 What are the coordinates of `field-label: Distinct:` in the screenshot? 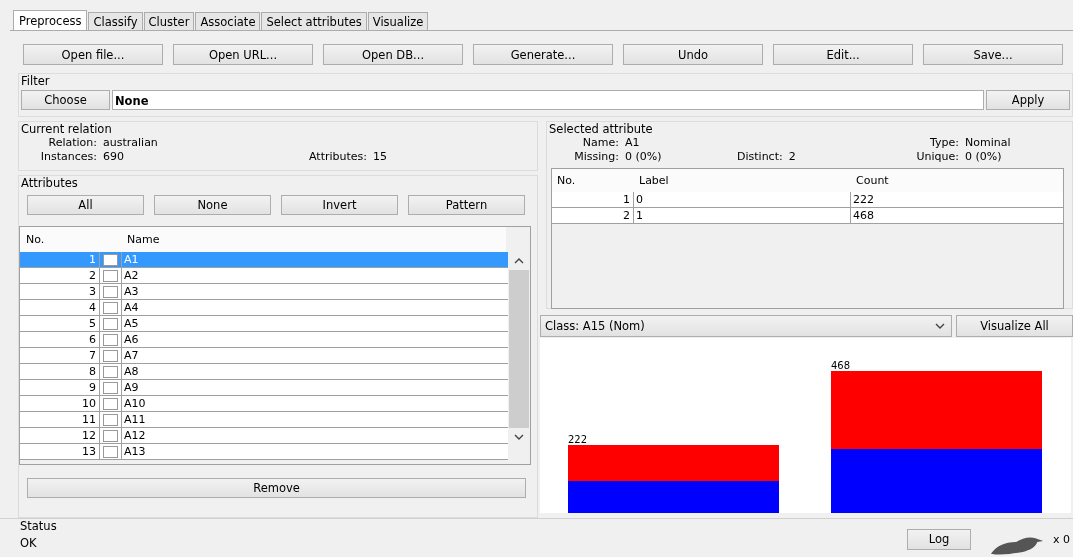 It's located at (760, 157).